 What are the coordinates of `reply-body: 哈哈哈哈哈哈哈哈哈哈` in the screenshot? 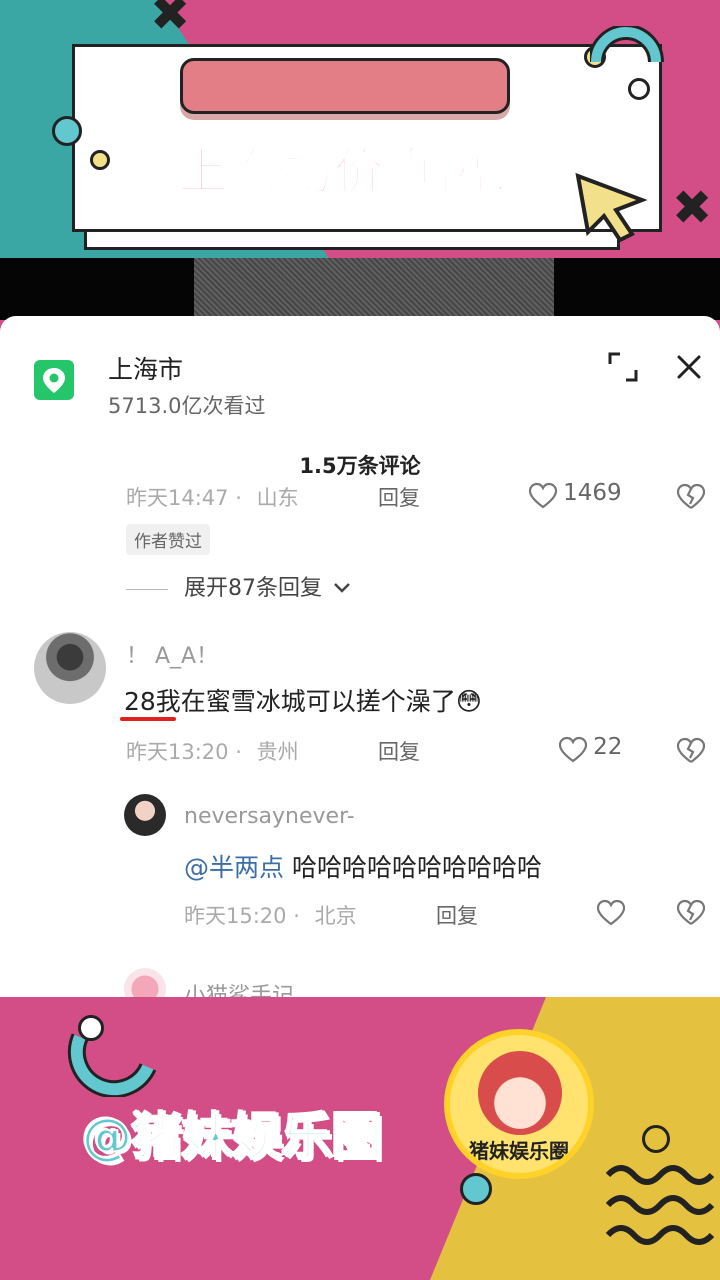 It's located at (416, 867).